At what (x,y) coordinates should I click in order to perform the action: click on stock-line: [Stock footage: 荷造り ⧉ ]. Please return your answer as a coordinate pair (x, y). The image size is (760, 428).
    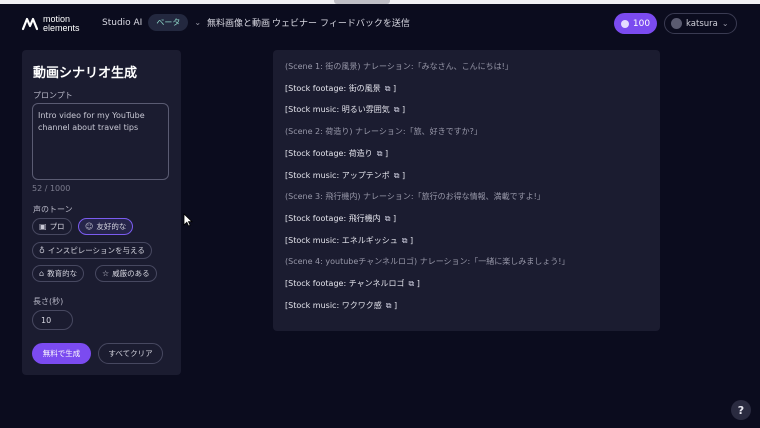
    Looking at the image, I should click on (336, 153).